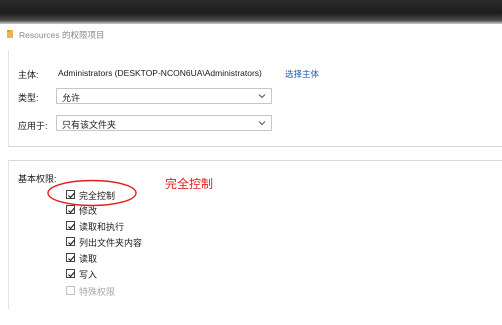 Image resolution: width=502 pixels, height=325 pixels. I want to click on folder-icon, so click(10, 34).